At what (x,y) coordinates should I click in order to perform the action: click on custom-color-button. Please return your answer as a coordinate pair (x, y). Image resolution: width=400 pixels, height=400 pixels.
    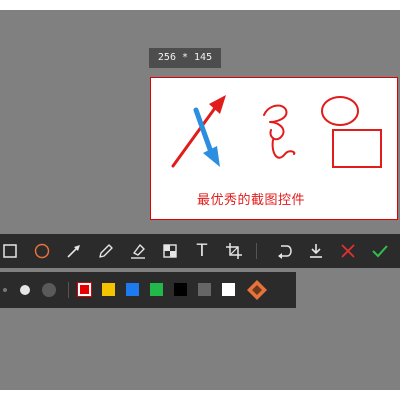
    Looking at the image, I should click on (257, 290).